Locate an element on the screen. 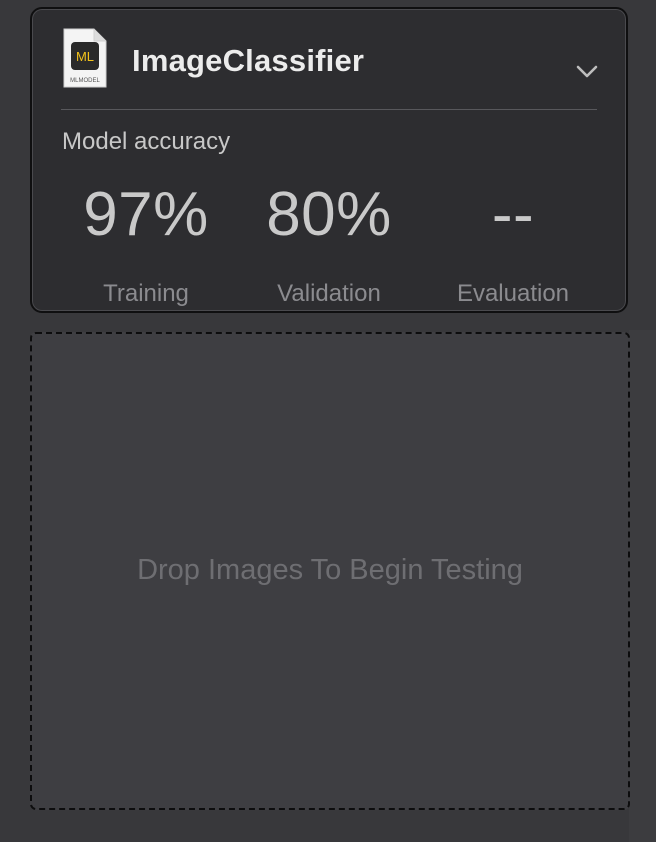 This screenshot has width=656, height=842. icon-badge-text: ML is located at coordinates (85, 56).